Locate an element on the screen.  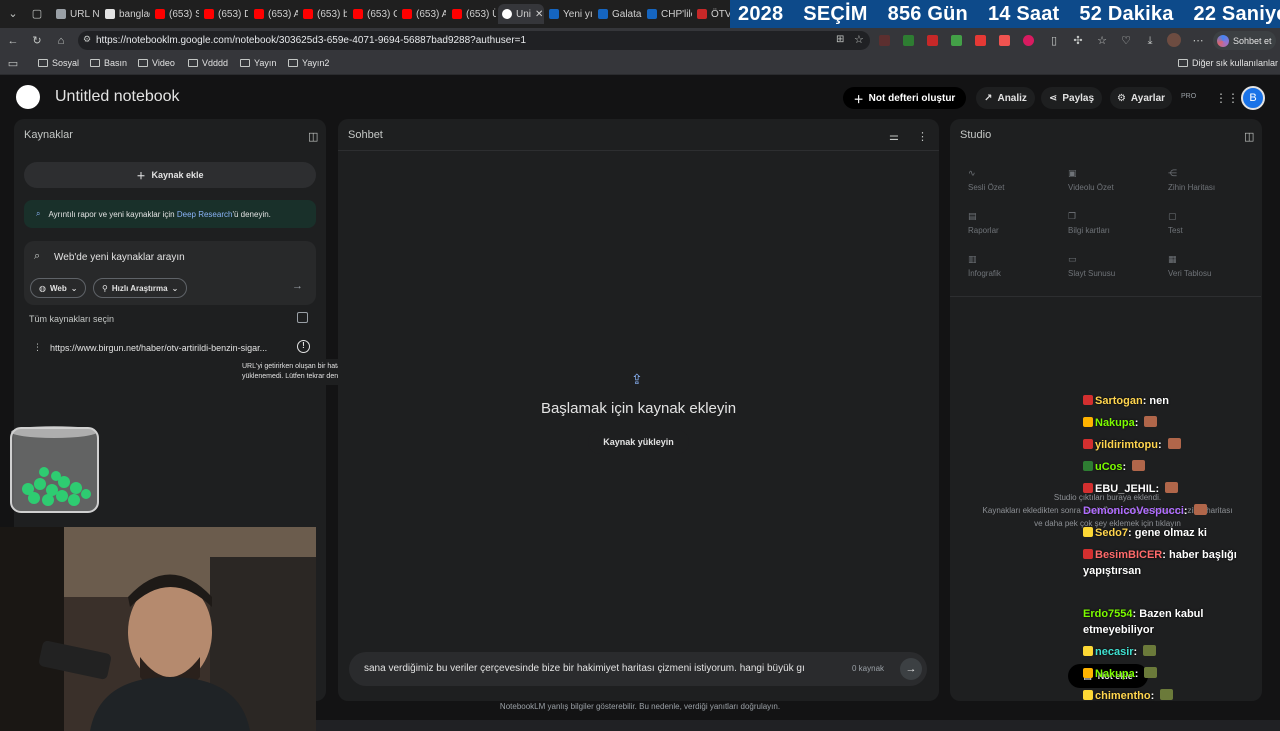
more-options-icon: ⋮ is located at coordinates (922, 136).